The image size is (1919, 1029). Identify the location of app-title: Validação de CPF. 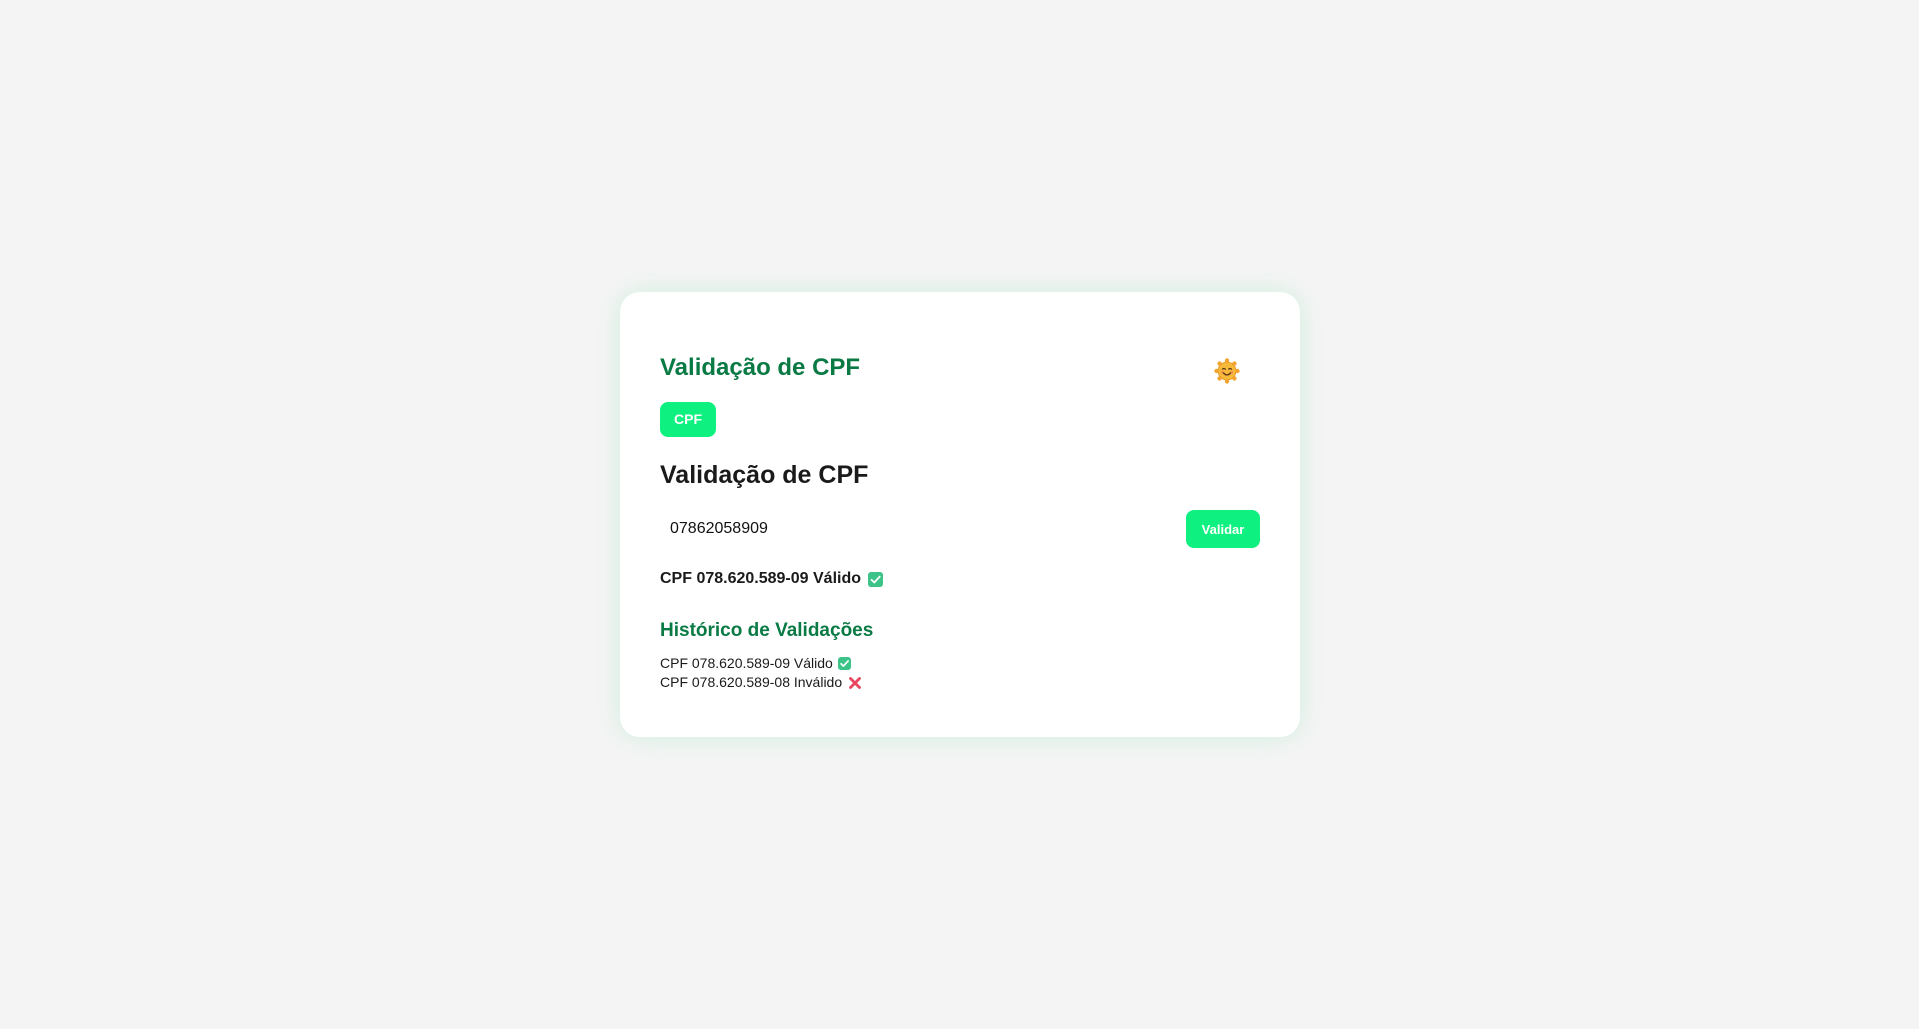
(760, 367).